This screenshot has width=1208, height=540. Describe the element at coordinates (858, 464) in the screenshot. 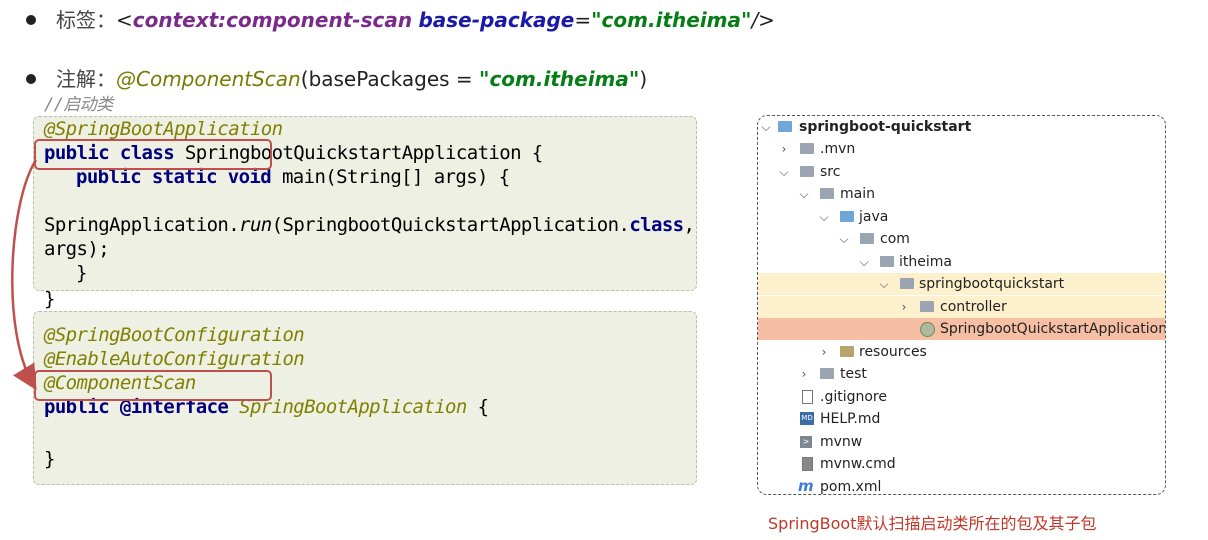

I see `tree-item-label: mvnw.cmd` at that location.